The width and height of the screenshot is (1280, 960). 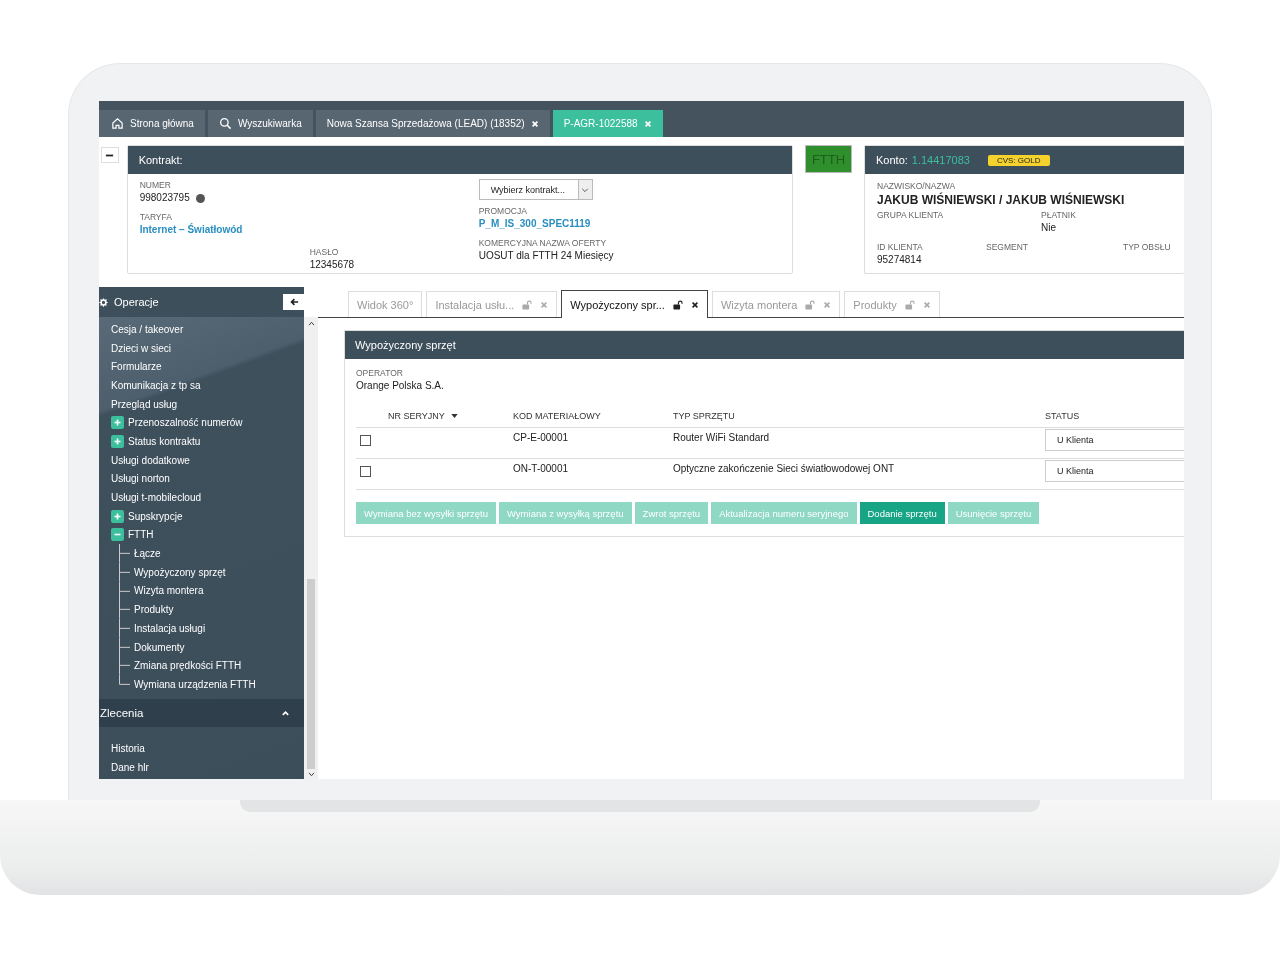 I want to click on sidebar-item: Komunikacja z tp sa, so click(x=207, y=385).